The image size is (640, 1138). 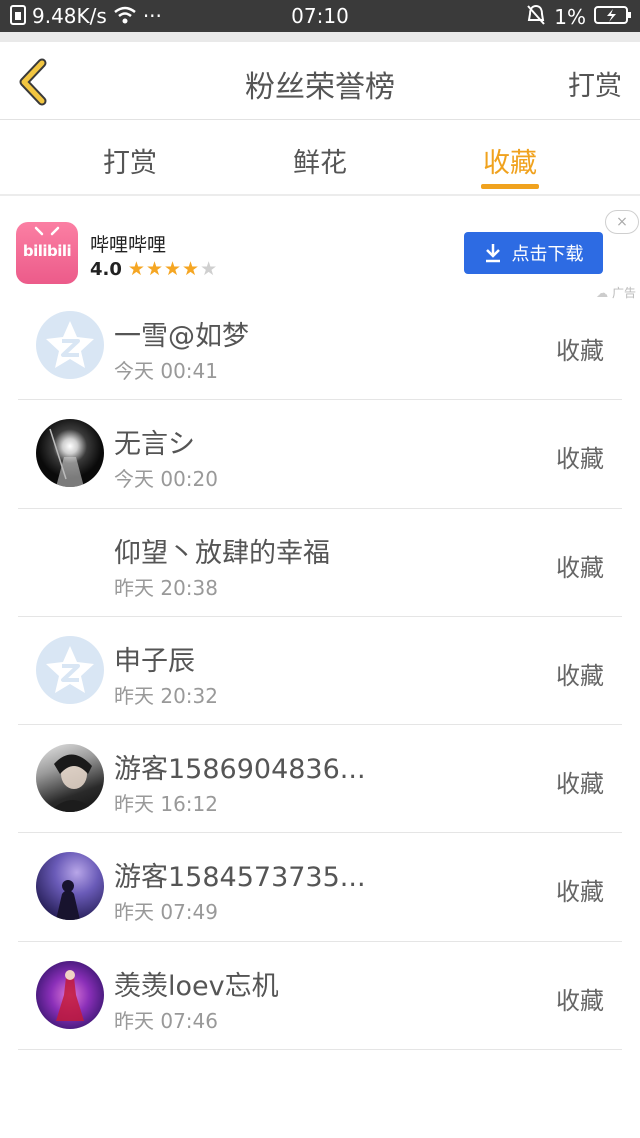 I want to click on ad-app-logo: bilibili, so click(x=47, y=253).